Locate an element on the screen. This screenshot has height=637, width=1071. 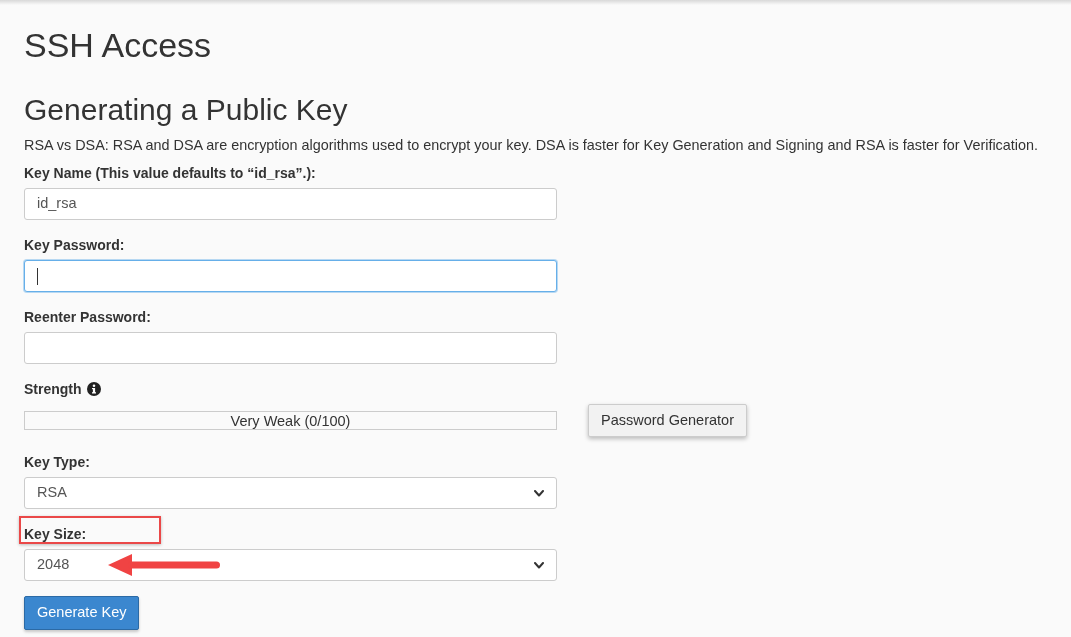
strength-reading: Very Weak (0/100) is located at coordinates (290, 420).